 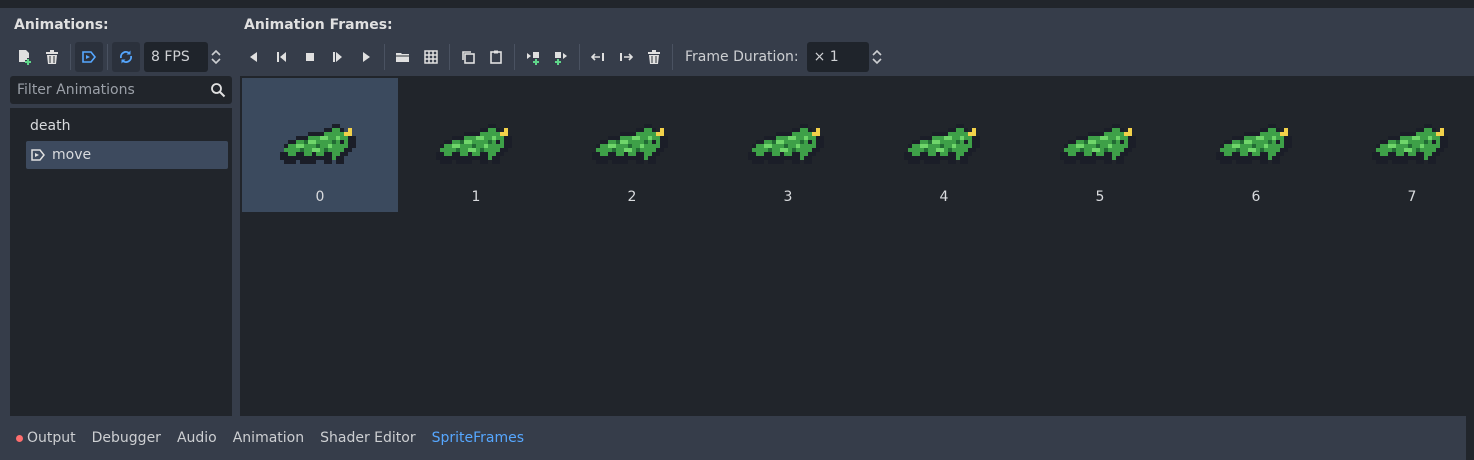 I want to click on loop-button, so click(x=126, y=57).